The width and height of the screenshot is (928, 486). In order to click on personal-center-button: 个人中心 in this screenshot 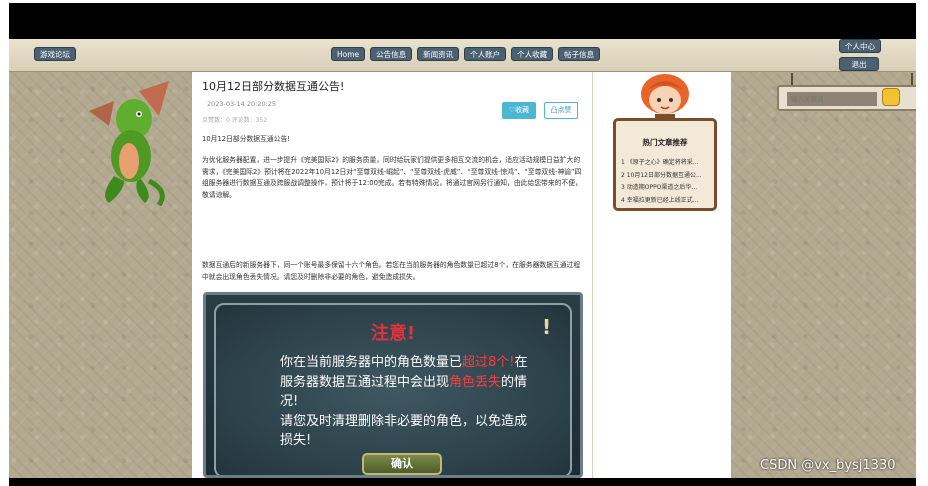, I will do `click(860, 46)`.